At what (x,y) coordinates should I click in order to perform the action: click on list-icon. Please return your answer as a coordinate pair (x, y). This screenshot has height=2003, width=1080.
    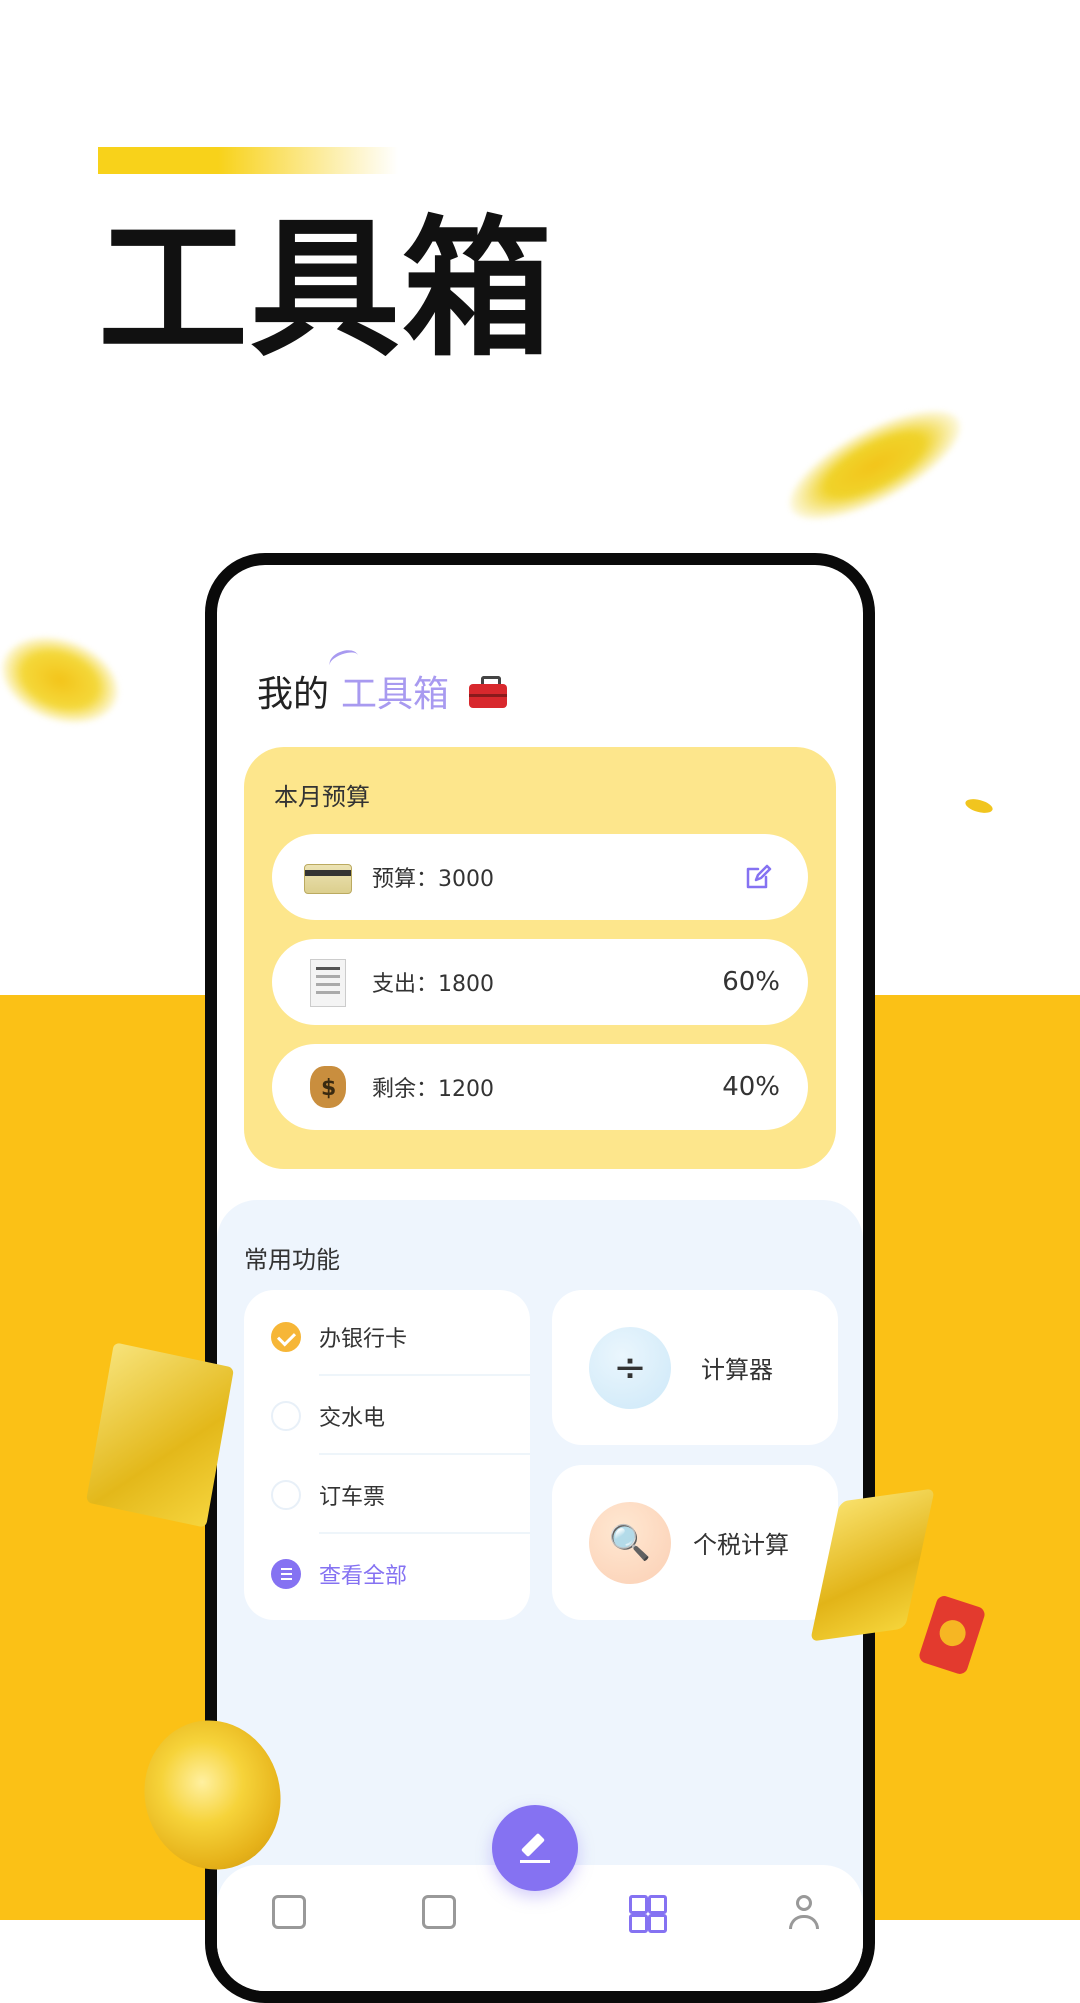
    Looking at the image, I should click on (286, 1574).